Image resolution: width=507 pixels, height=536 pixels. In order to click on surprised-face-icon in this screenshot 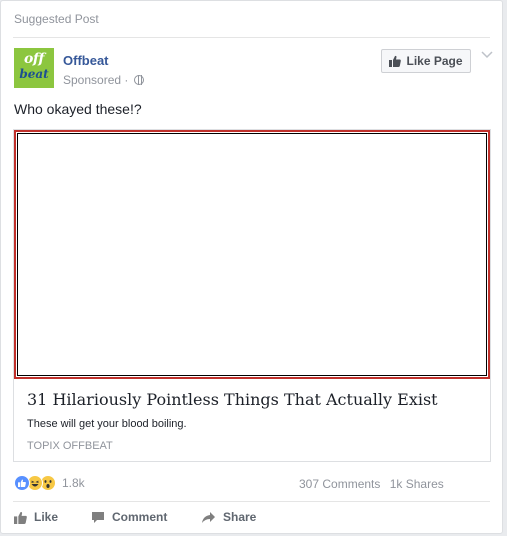, I will do `click(48, 484)`.